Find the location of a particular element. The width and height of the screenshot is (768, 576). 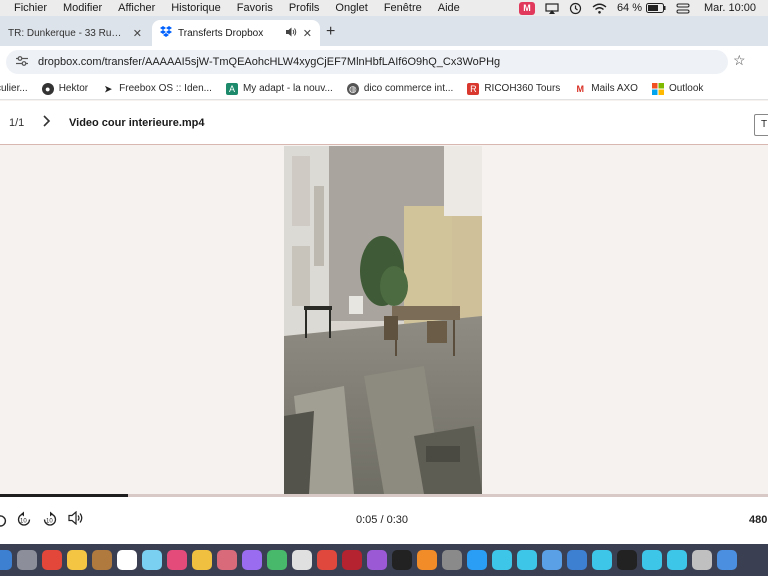

playback-time: 0:05 / 0:30 is located at coordinates (382, 520).